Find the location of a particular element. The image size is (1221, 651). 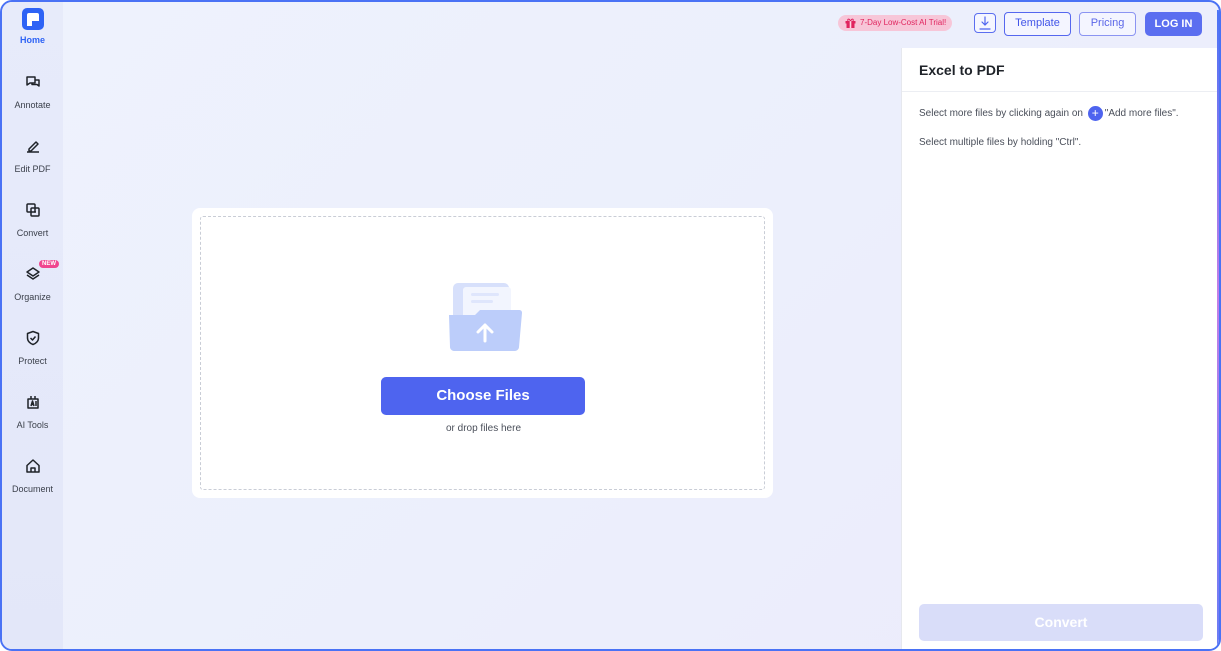

download-app-button is located at coordinates (985, 23).